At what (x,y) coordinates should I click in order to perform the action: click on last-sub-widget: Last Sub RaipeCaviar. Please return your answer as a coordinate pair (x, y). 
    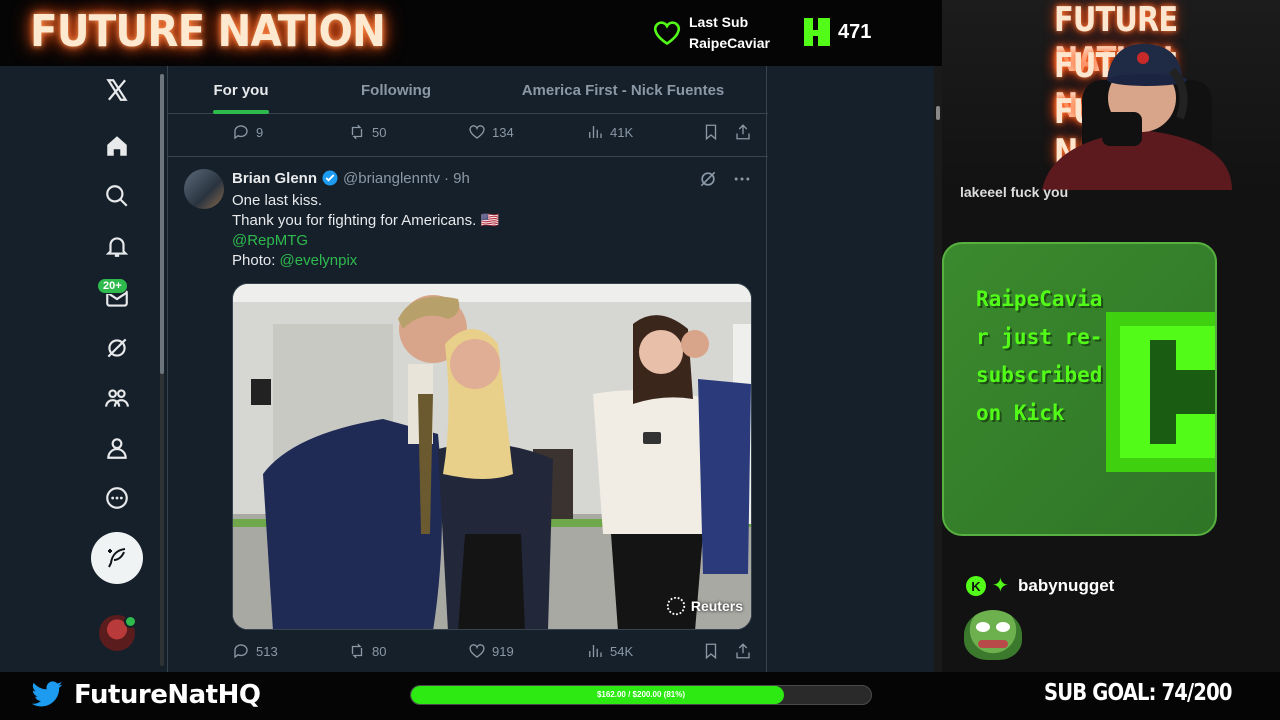
    Looking at the image, I should click on (711, 33).